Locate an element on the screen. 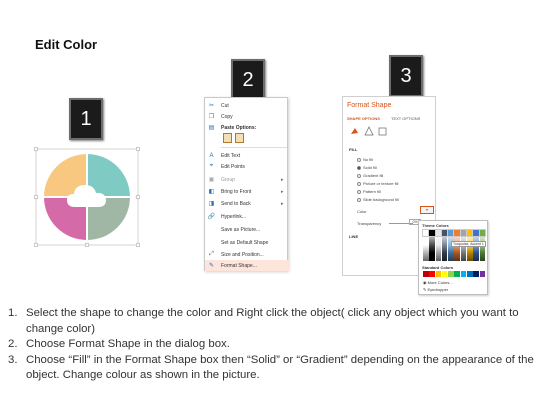 This screenshot has height=420, width=560. tab-text-options: TEXT OPTIONS is located at coordinates (405, 118).